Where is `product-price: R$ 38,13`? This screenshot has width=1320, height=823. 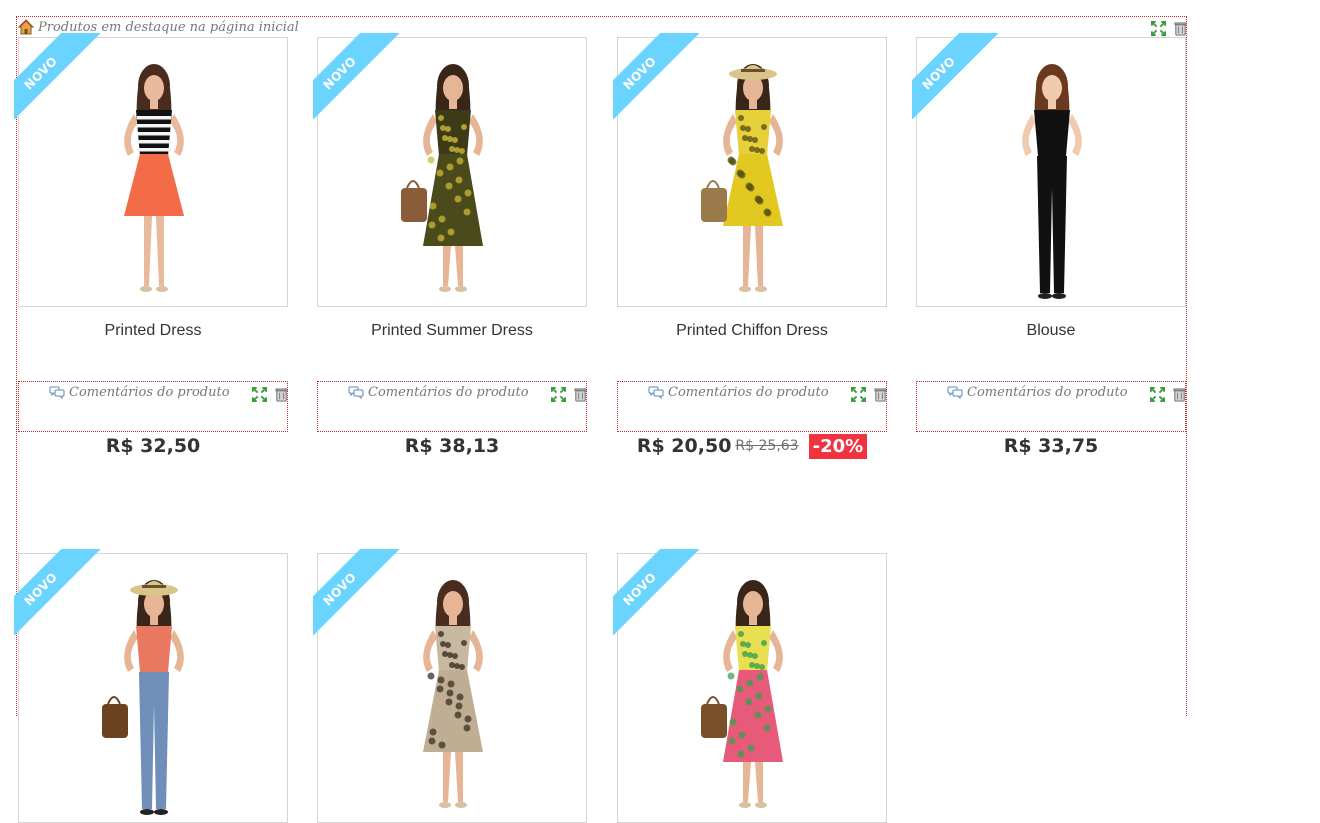
product-price: R$ 38,13 is located at coordinates (452, 446).